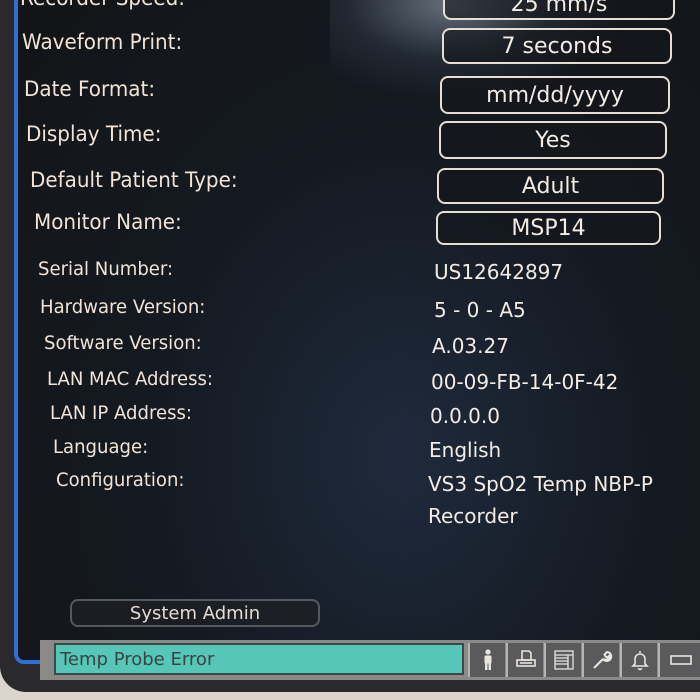 This screenshot has width=700, height=700. I want to click on lan-ip-address-label: LAN IP Address:, so click(121, 413).